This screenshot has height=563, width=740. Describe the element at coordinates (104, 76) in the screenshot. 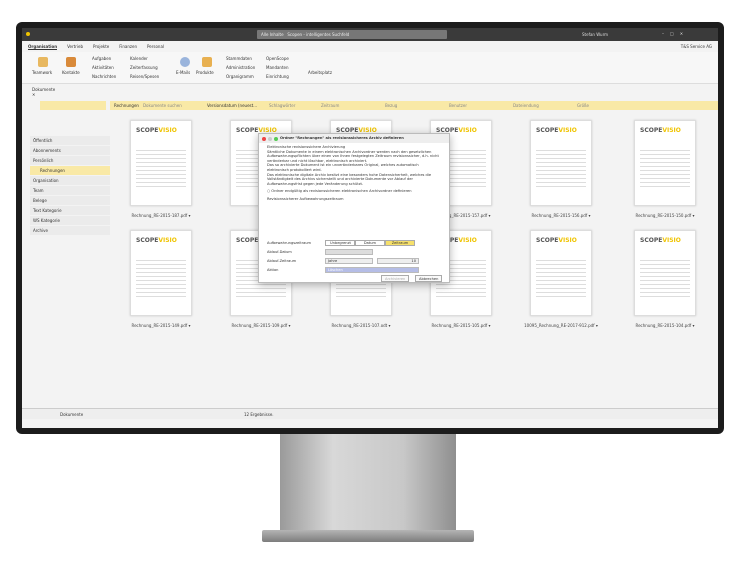

I see `nachrichten-button: Nachrichten` at that location.